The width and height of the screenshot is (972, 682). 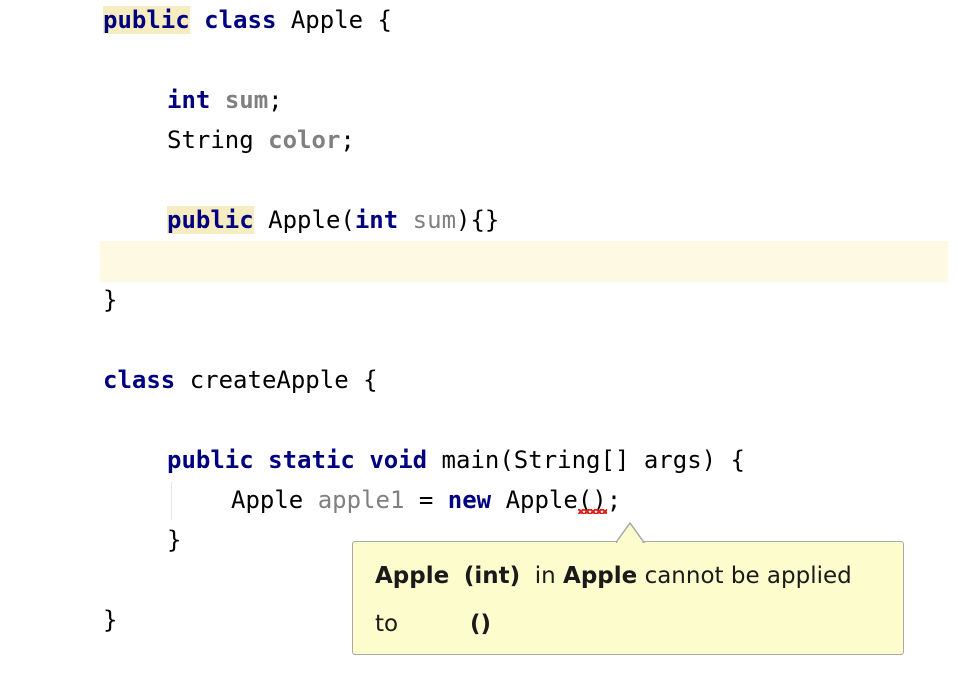 I want to click on keyword-new: new, so click(x=469, y=500).